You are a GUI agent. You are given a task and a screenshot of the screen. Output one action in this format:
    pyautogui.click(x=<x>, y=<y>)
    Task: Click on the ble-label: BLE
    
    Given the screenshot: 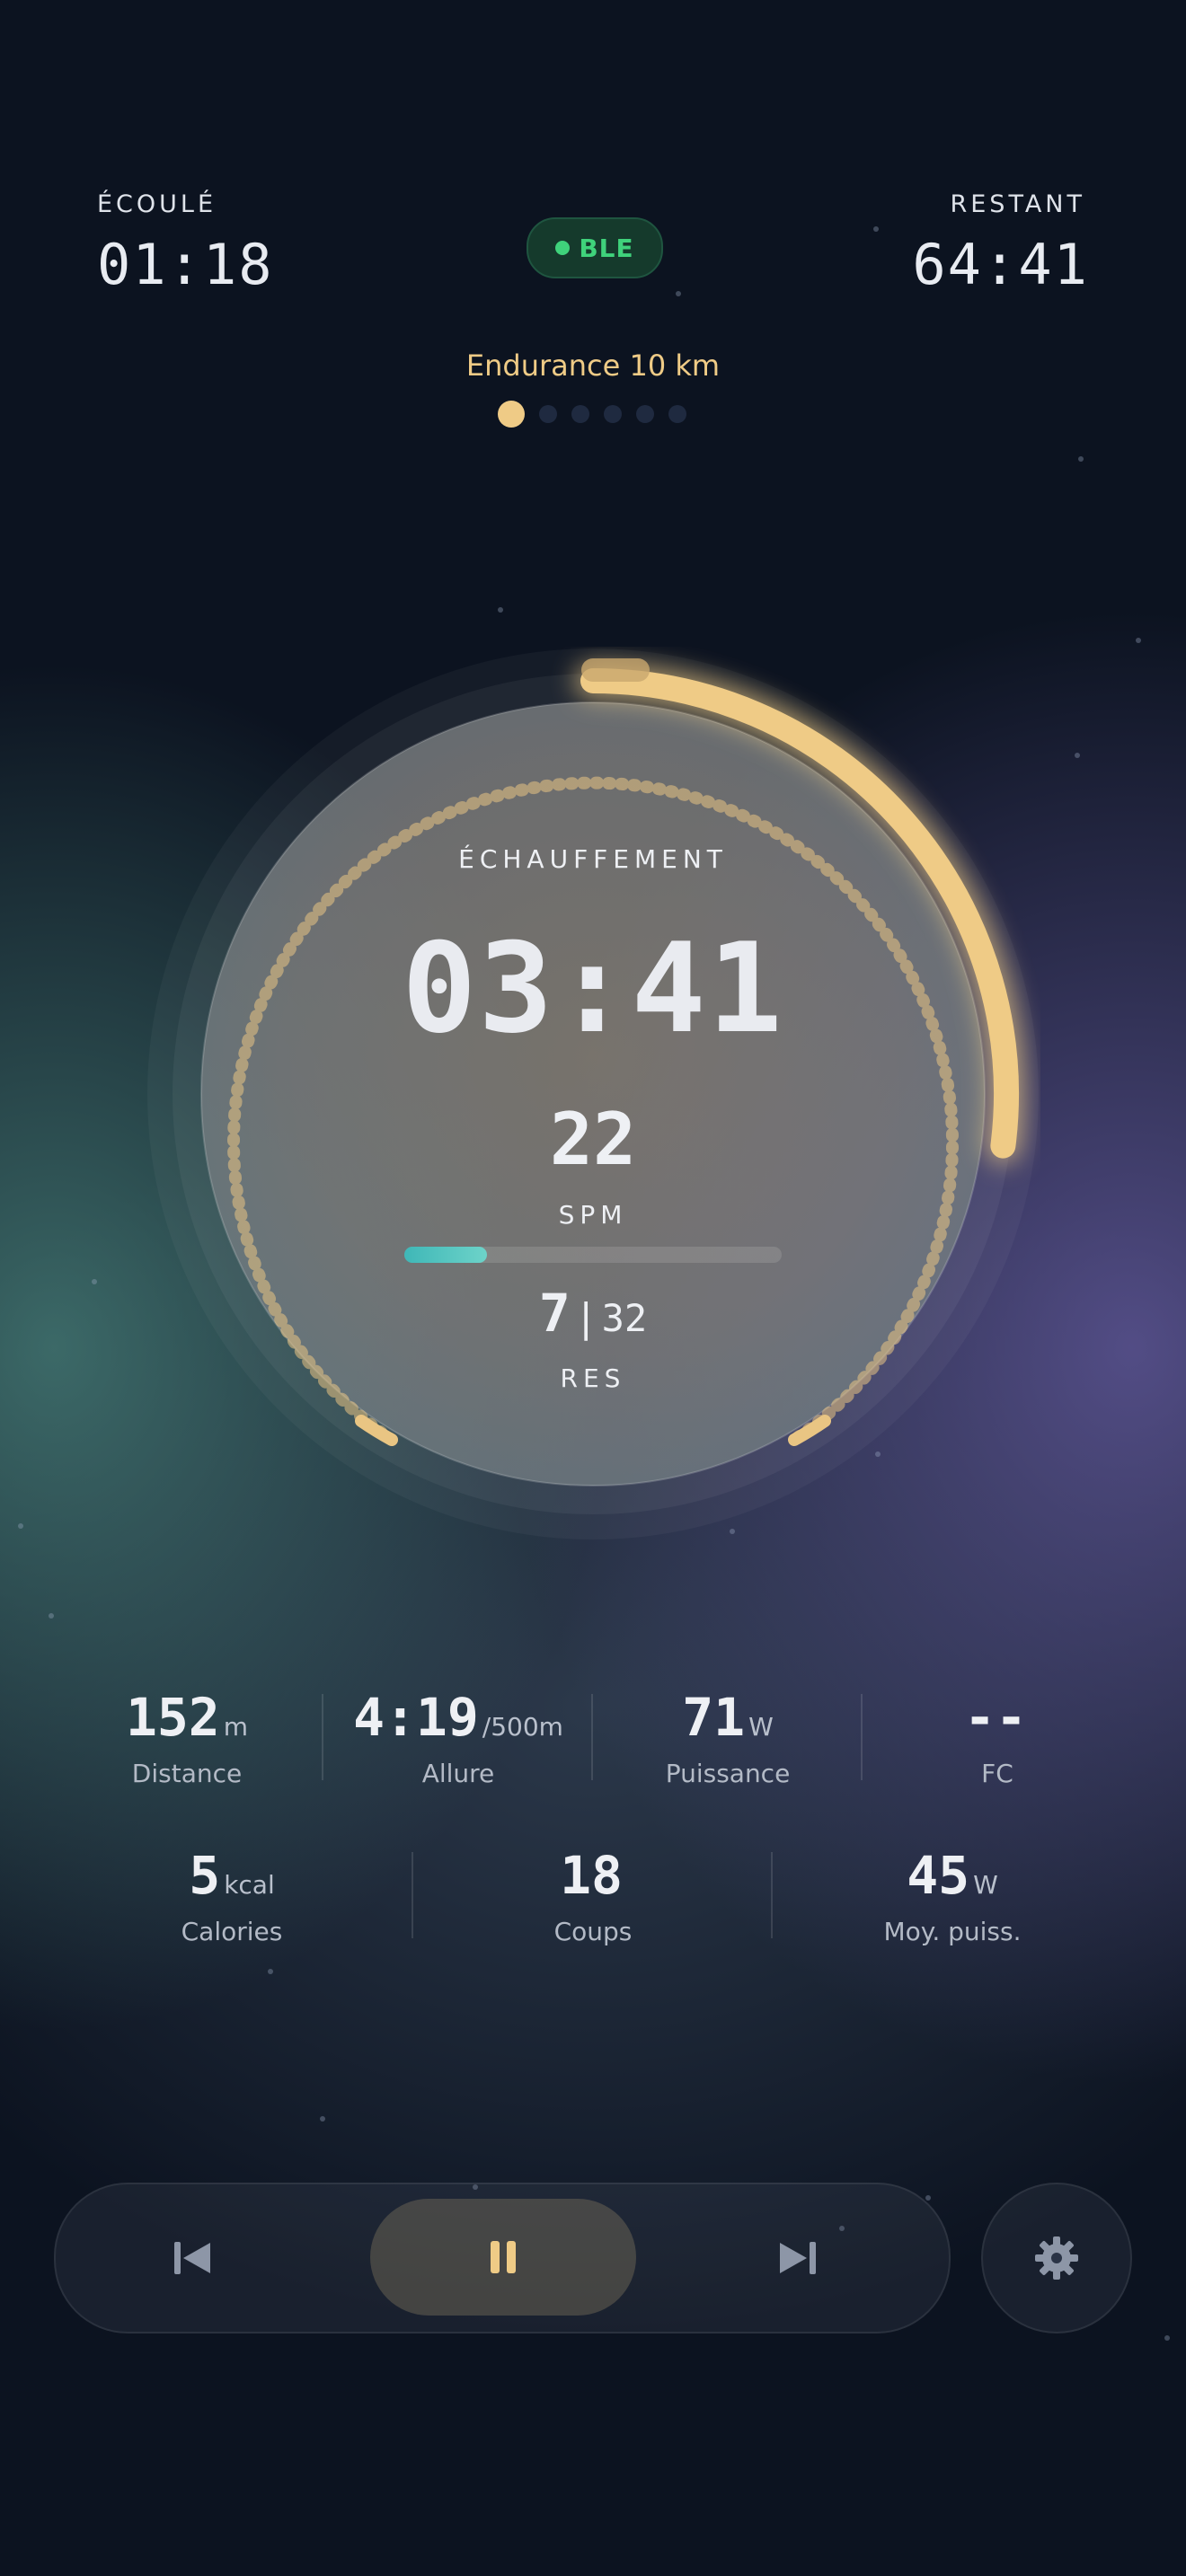 What is the action you would take?
    pyautogui.click(x=606, y=248)
    